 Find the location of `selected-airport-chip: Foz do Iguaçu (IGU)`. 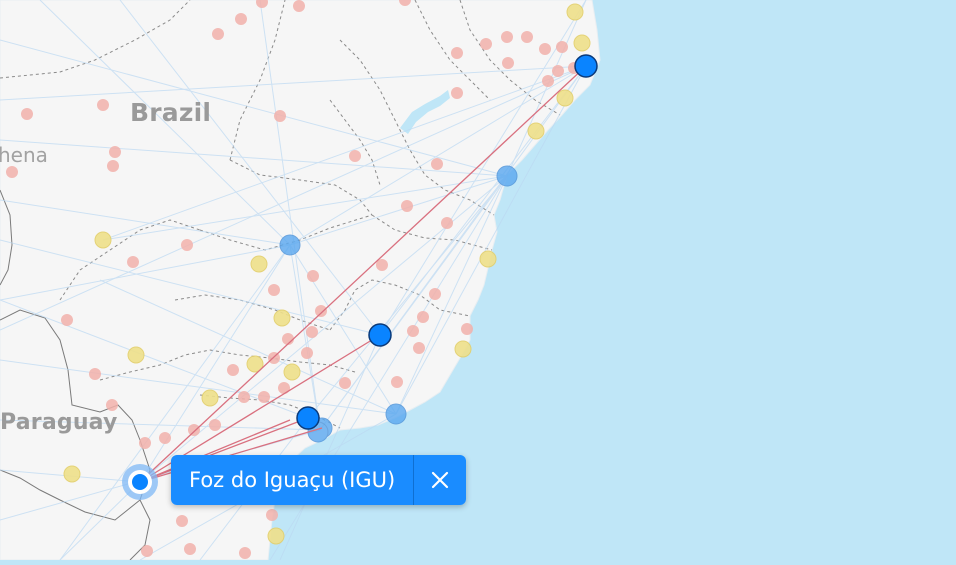

selected-airport-chip: Foz do Iguaçu (IGU) is located at coordinates (319, 480).